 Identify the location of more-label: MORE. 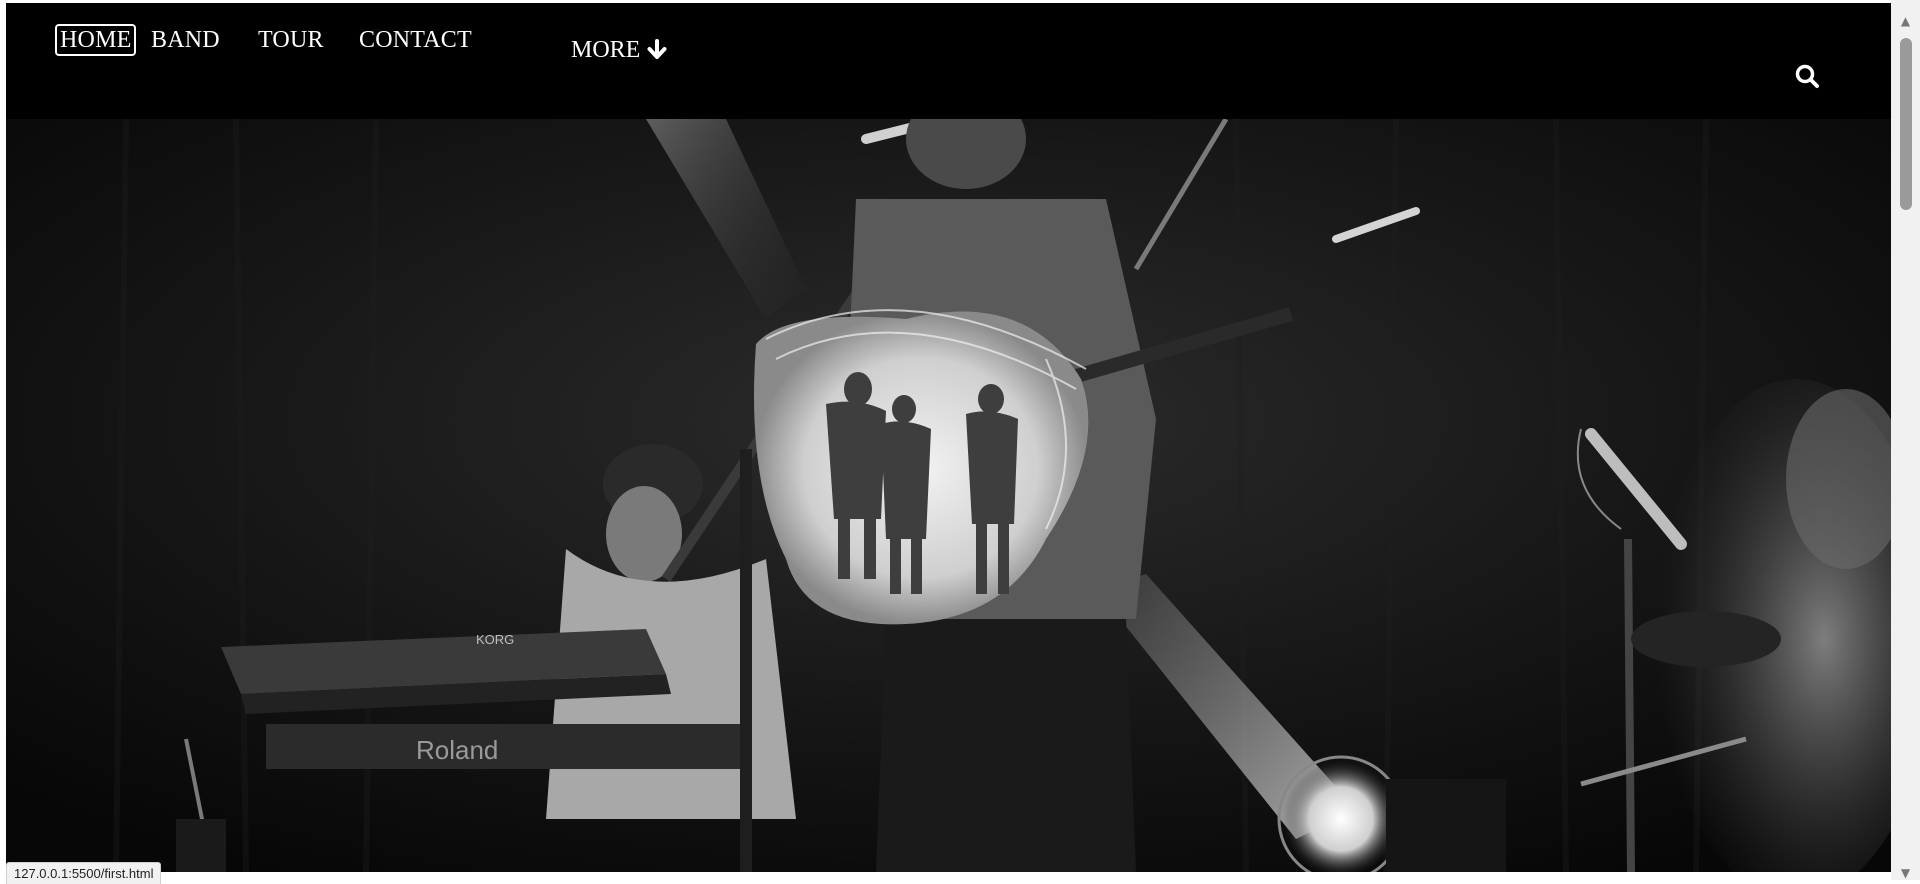
(606, 50).